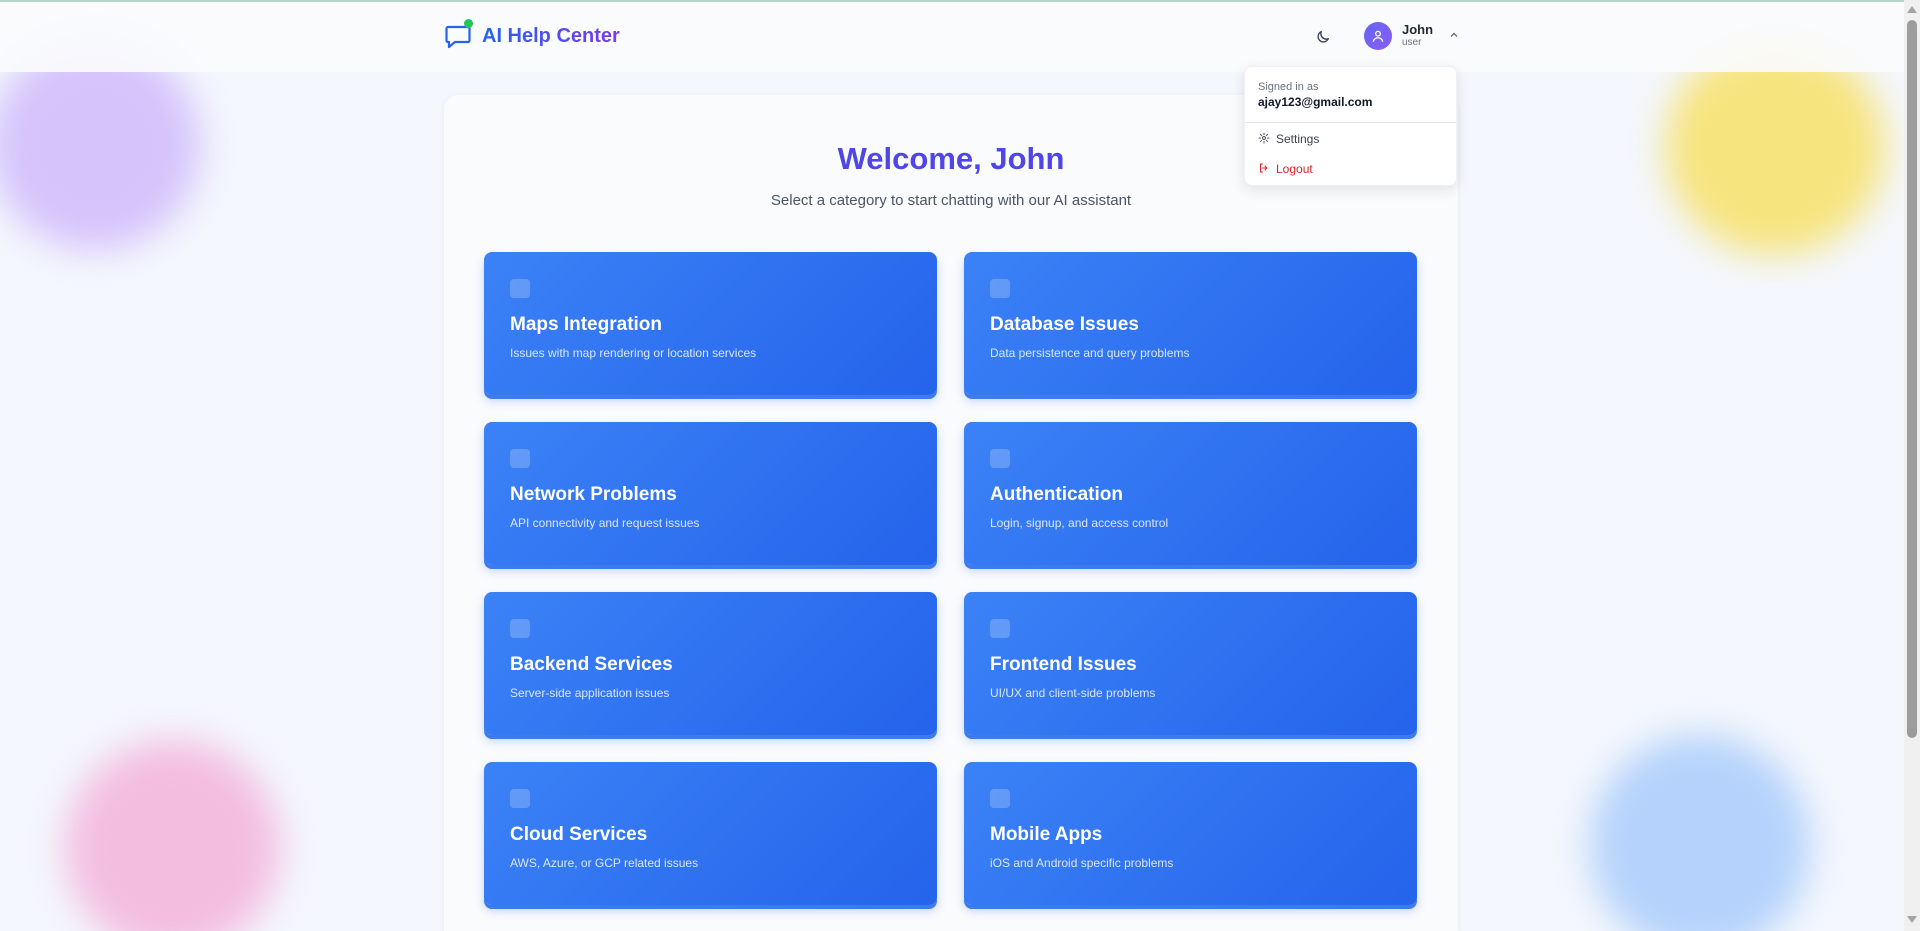 This screenshot has width=1920, height=931. Describe the element at coordinates (590, 693) in the screenshot. I see `category-description: Server-side application issues` at that location.